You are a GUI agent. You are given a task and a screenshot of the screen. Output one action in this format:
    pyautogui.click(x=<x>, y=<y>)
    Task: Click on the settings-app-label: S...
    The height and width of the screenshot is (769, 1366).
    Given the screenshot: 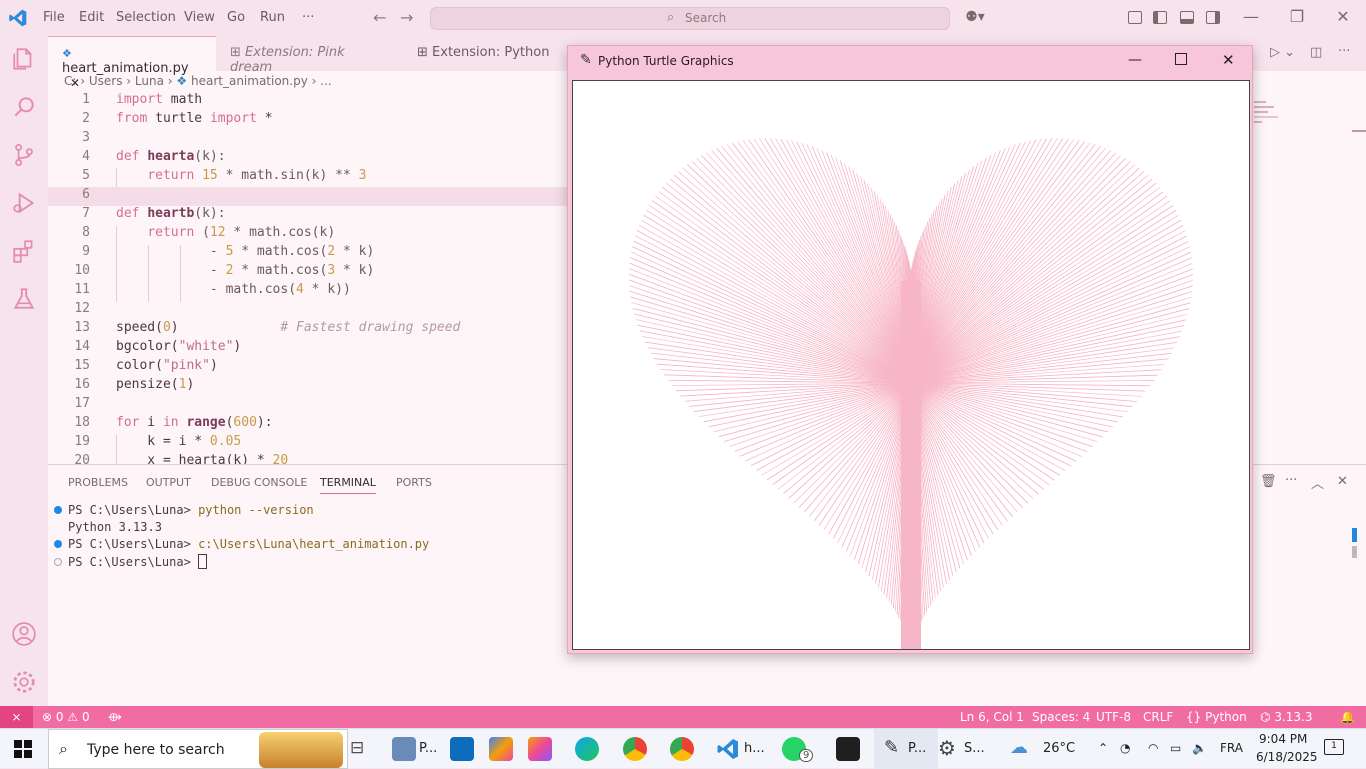 What is the action you would take?
    pyautogui.click(x=974, y=748)
    